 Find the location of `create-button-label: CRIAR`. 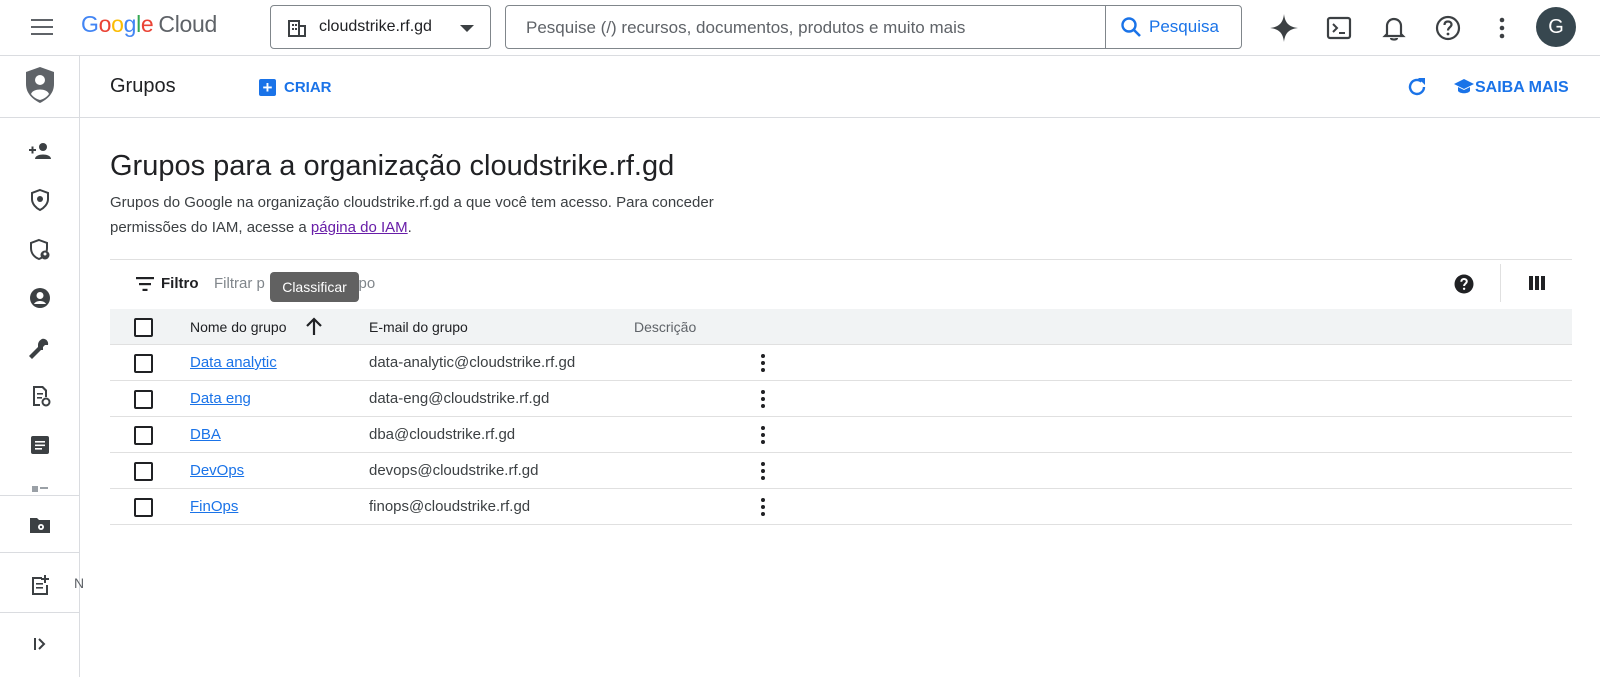

create-button-label: CRIAR is located at coordinates (308, 87).